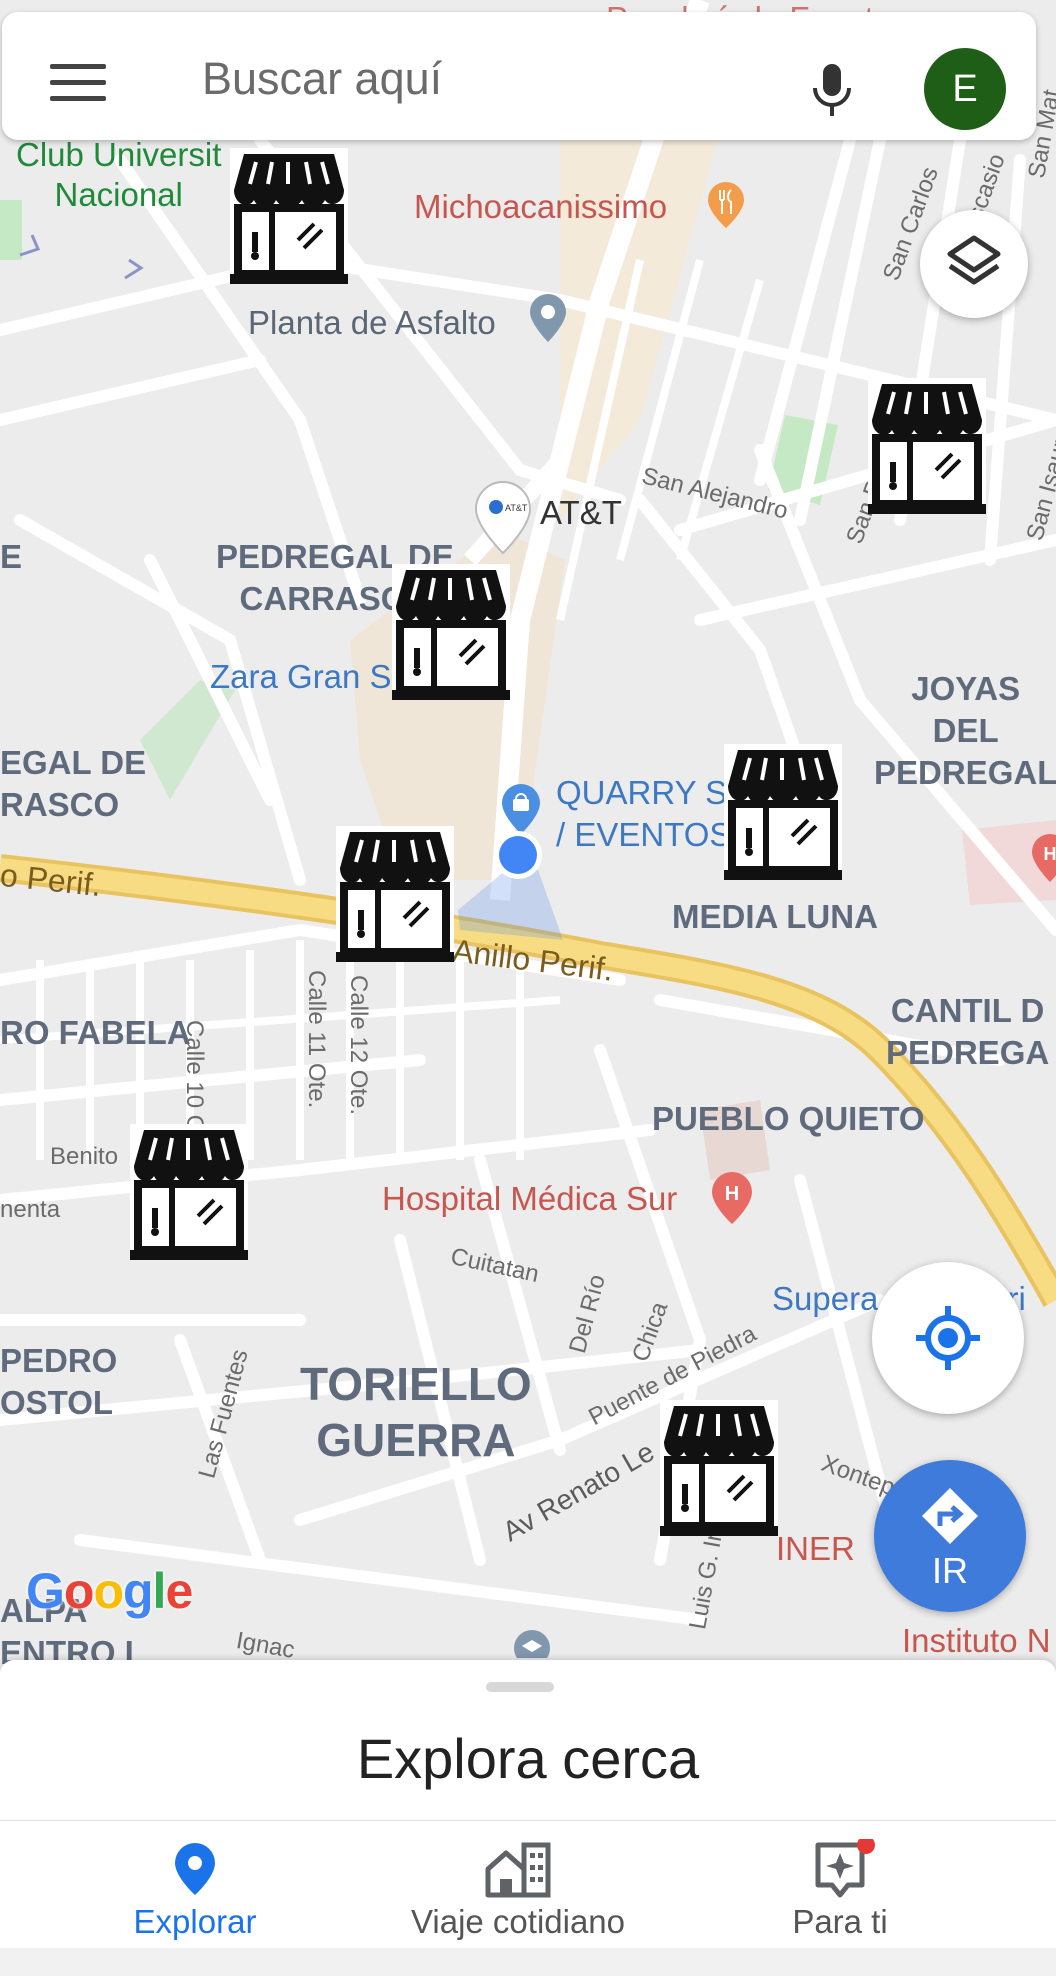 The height and width of the screenshot is (1976, 1056). I want to click on crosshair-icon, so click(948, 1338).